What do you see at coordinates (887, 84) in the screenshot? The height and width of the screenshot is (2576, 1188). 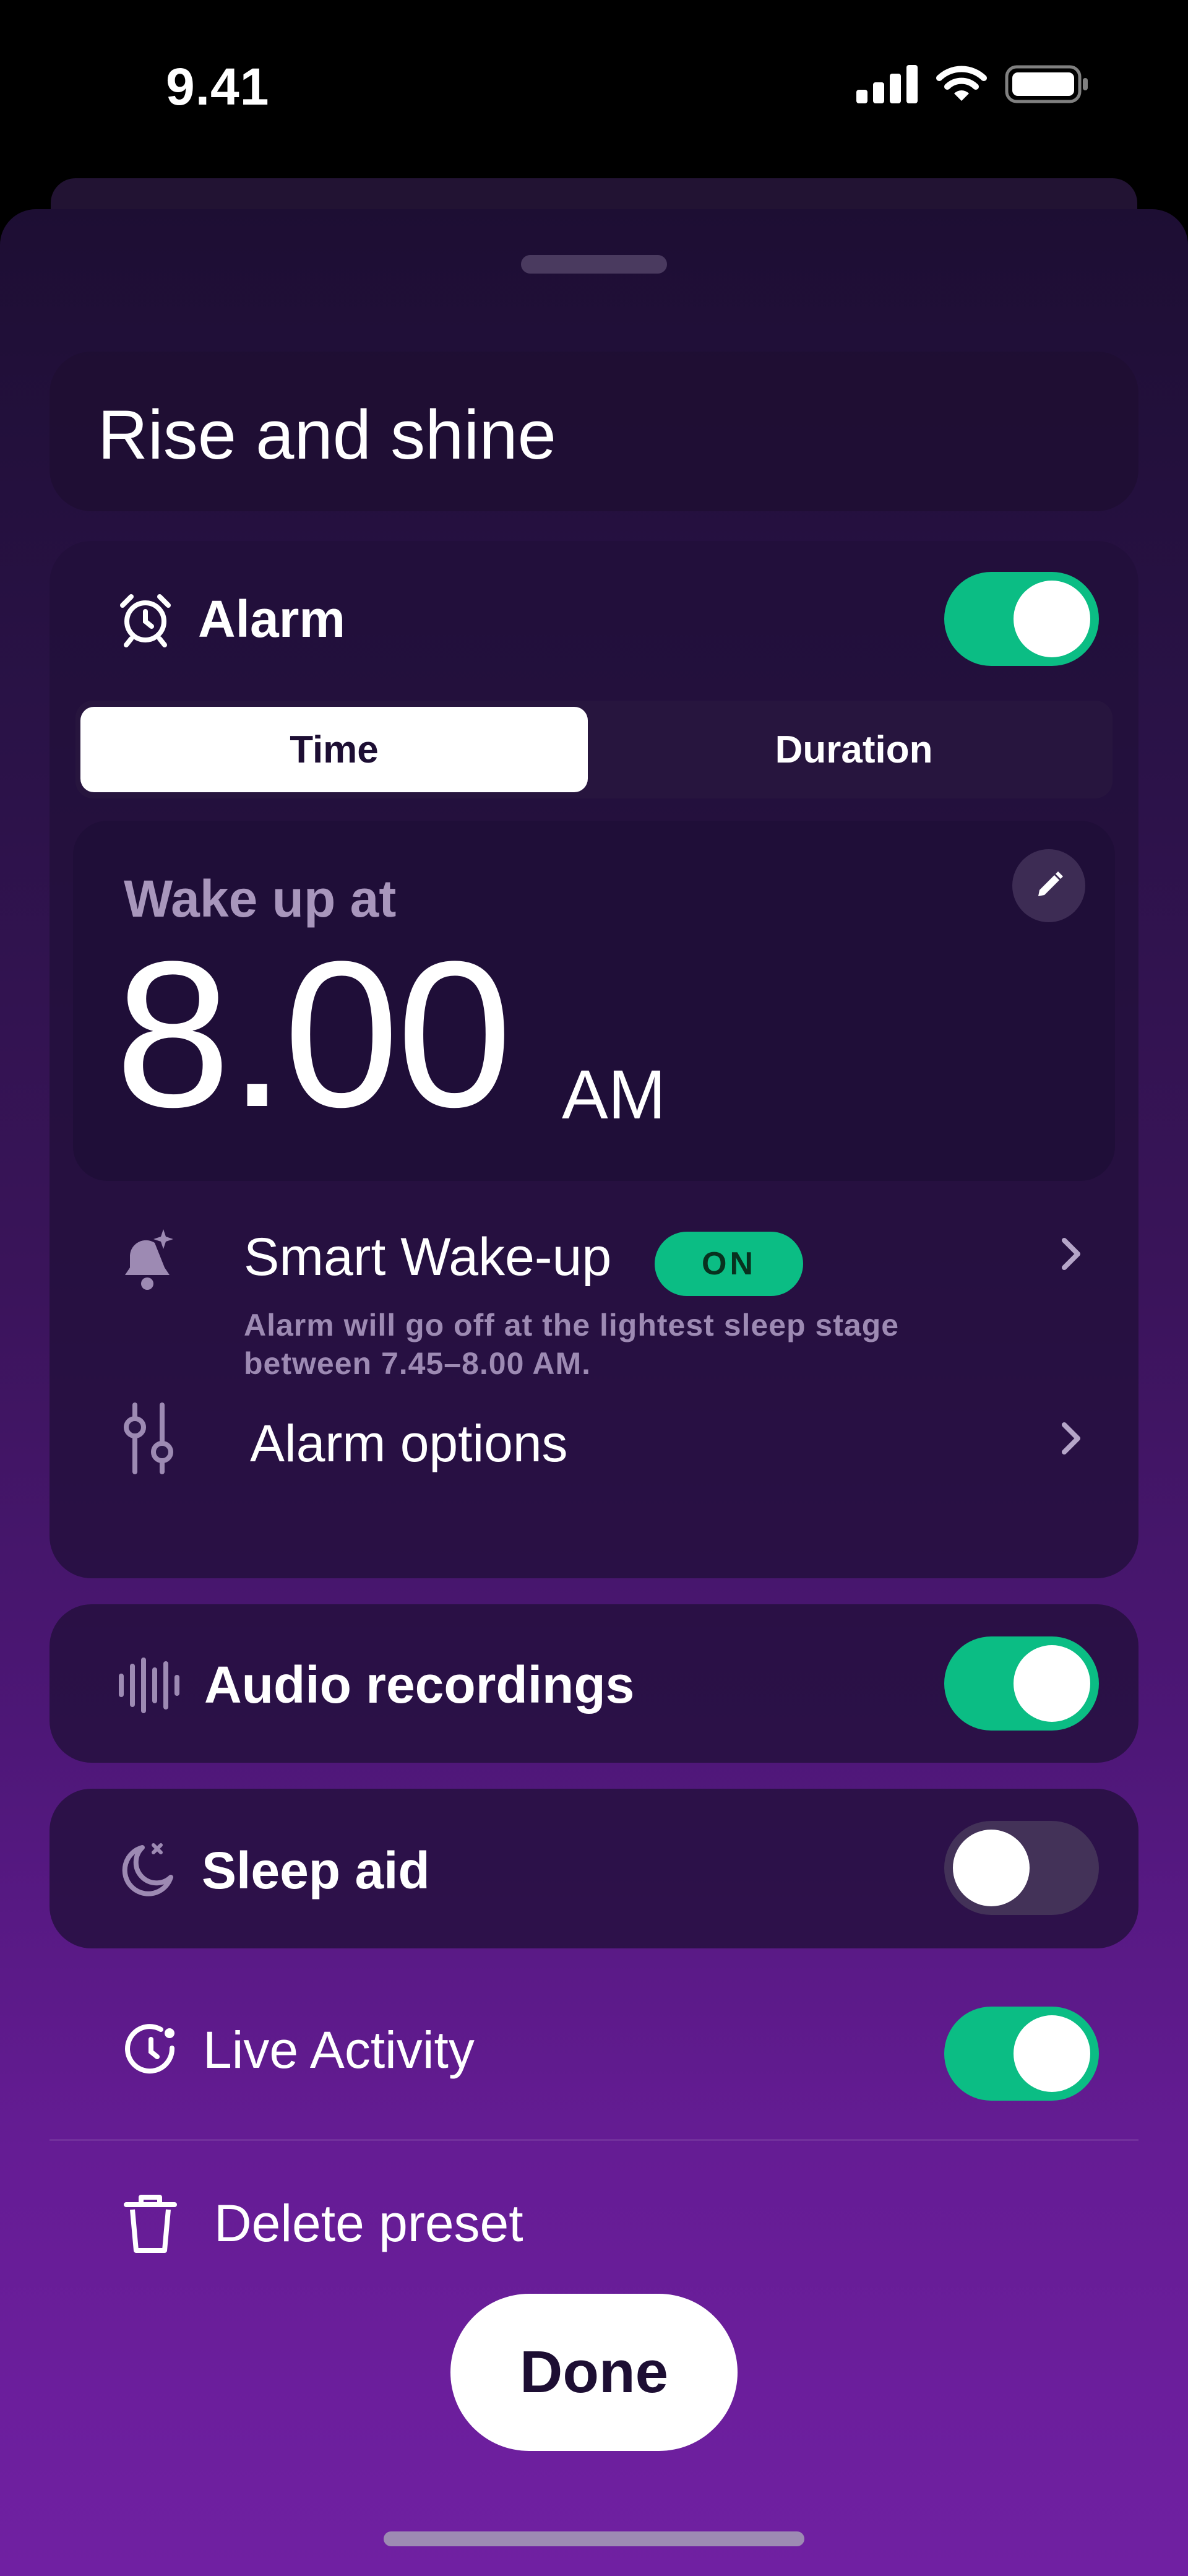 I see `cellular-icon` at bounding box center [887, 84].